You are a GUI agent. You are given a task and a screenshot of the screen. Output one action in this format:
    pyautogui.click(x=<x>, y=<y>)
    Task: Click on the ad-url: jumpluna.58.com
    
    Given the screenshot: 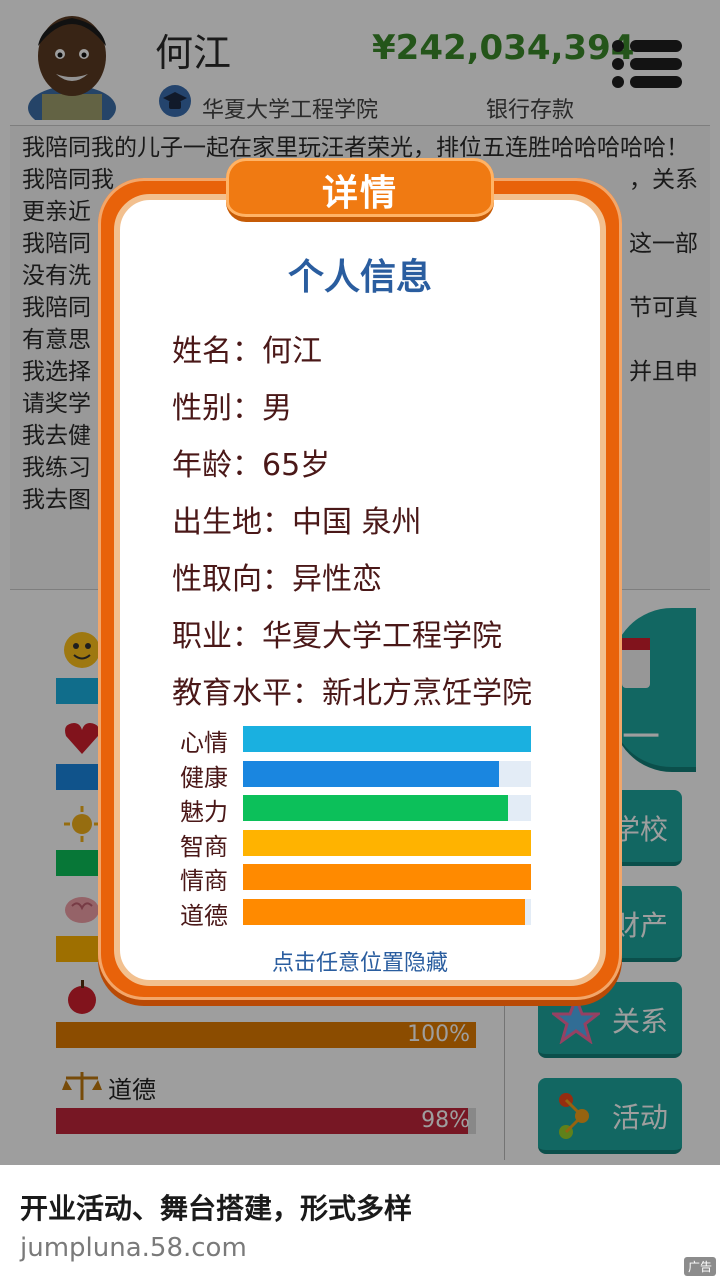 What is the action you would take?
    pyautogui.click(x=133, y=1248)
    